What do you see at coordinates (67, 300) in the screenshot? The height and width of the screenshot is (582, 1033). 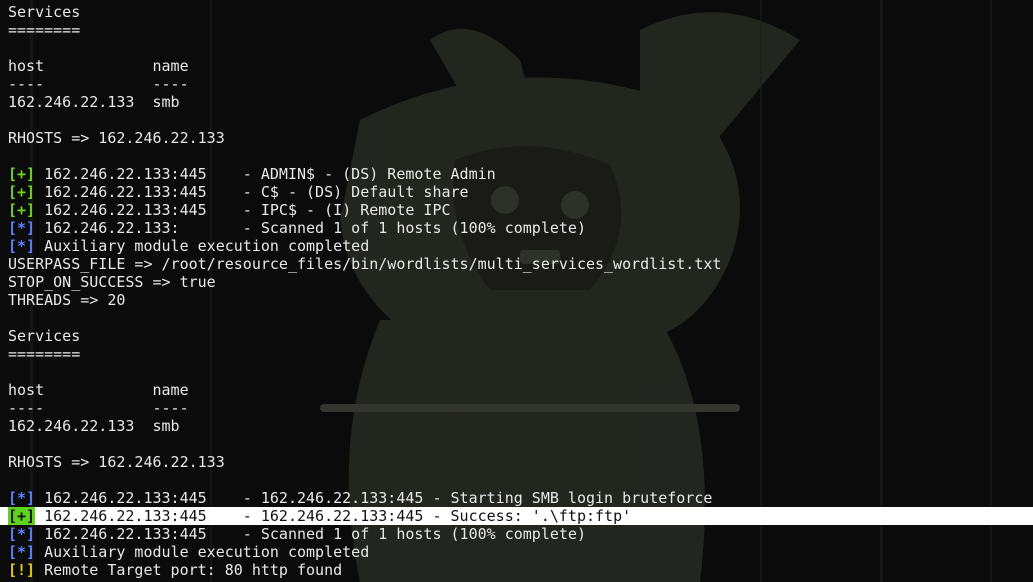 I see `line-text: THREADS => 20` at bounding box center [67, 300].